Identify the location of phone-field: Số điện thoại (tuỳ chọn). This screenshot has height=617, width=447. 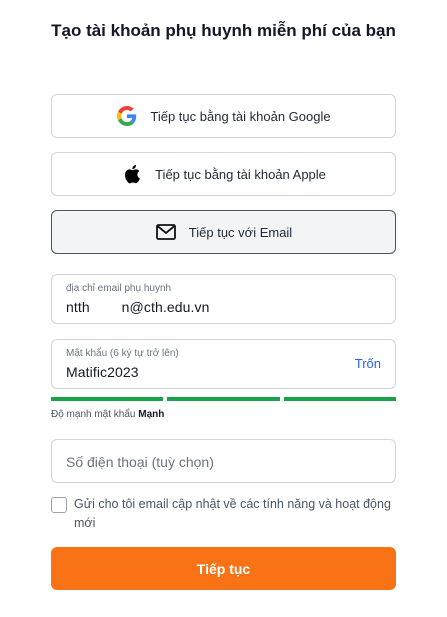
(223, 461).